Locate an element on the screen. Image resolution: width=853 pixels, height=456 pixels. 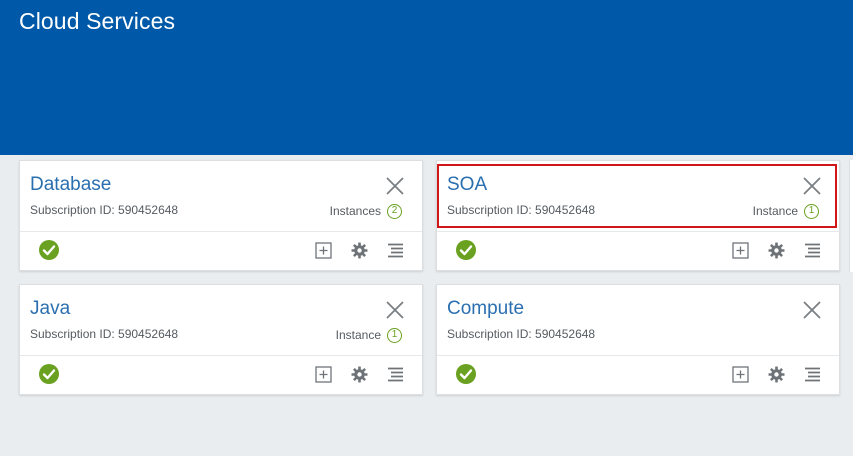
instances-indicator: Instances 2 is located at coordinates (366, 211).